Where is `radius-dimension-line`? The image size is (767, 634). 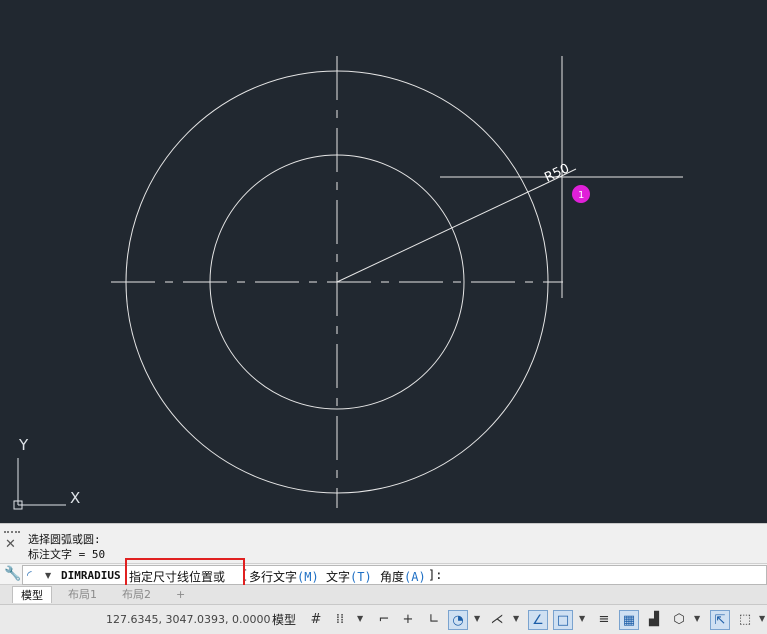 radius-dimension-line is located at coordinates (441, 233).